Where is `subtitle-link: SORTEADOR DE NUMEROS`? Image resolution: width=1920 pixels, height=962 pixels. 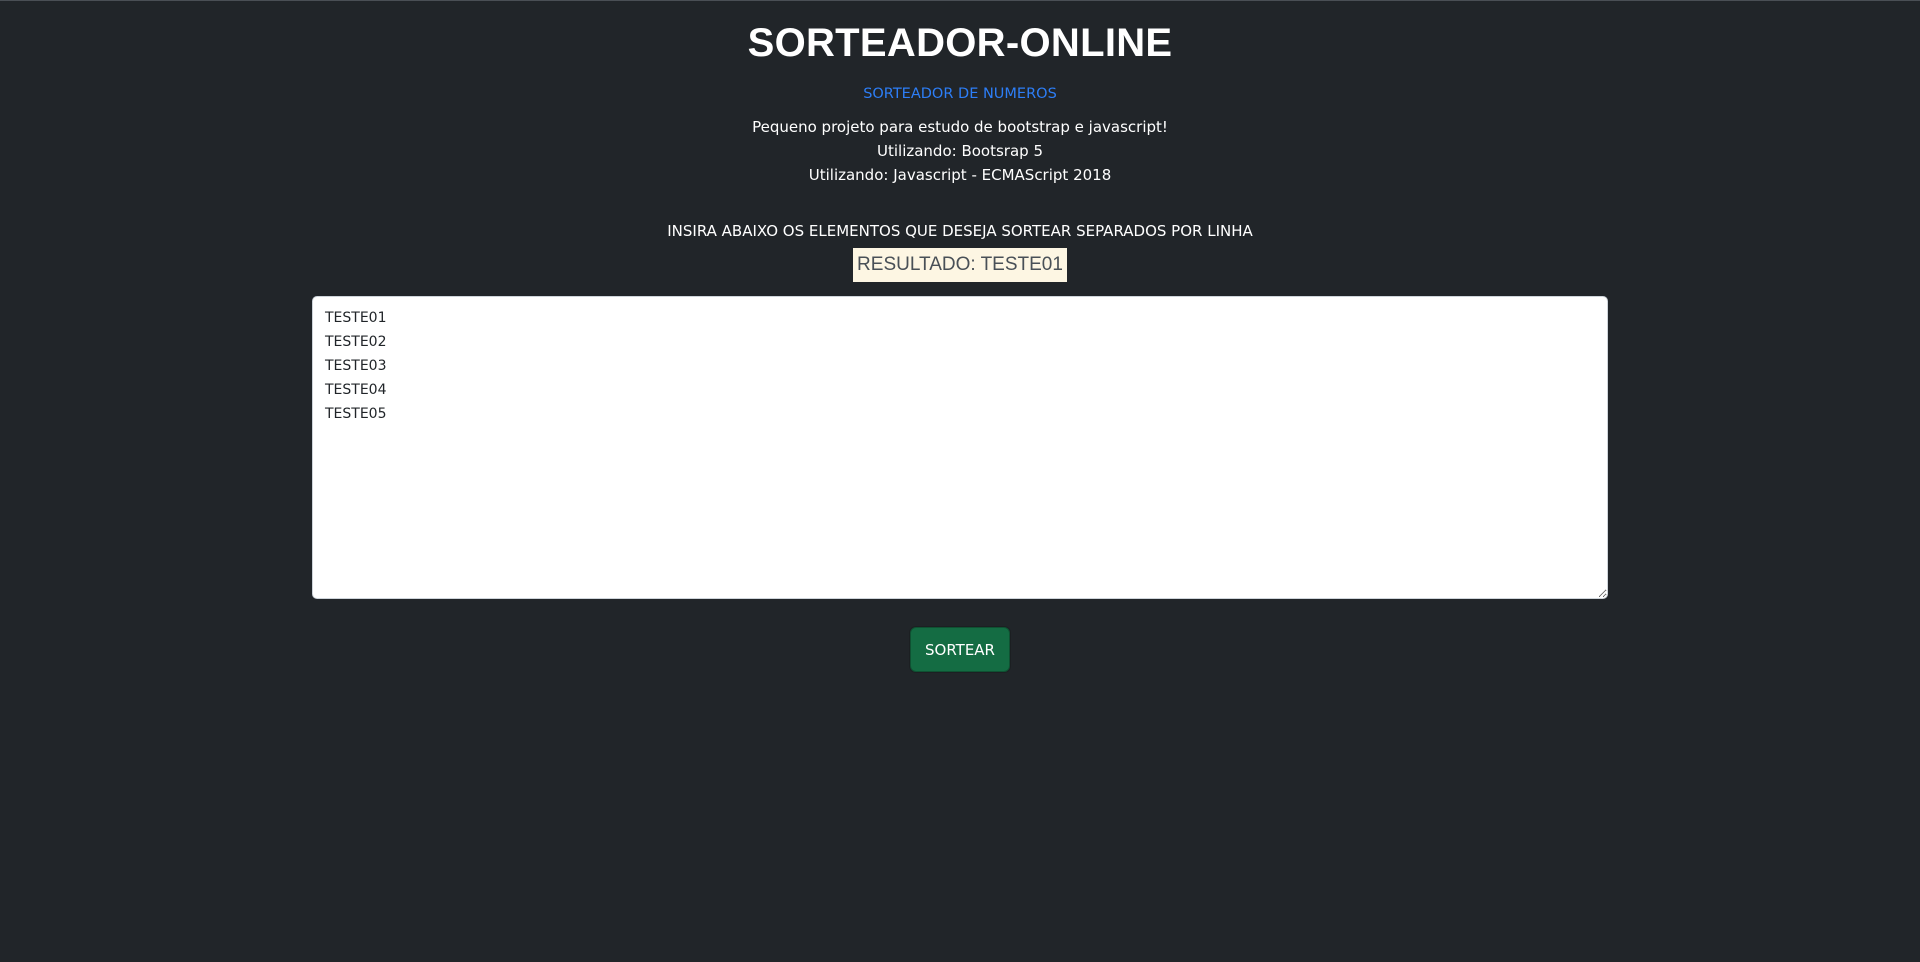 subtitle-link: SORTEADOR DE NUMEROS is located at coordinates (960, 94).